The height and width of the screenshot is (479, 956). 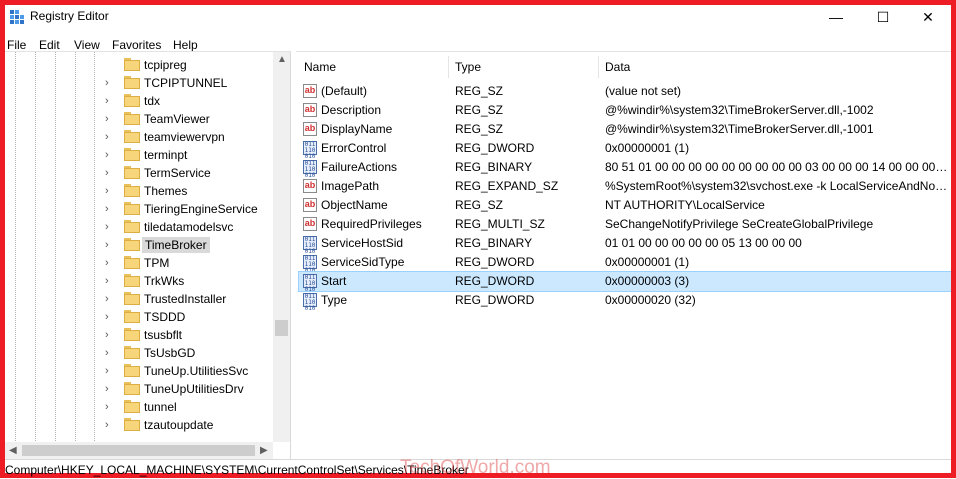 I want to click on close-button: ✕, so click(x=928, y=18).